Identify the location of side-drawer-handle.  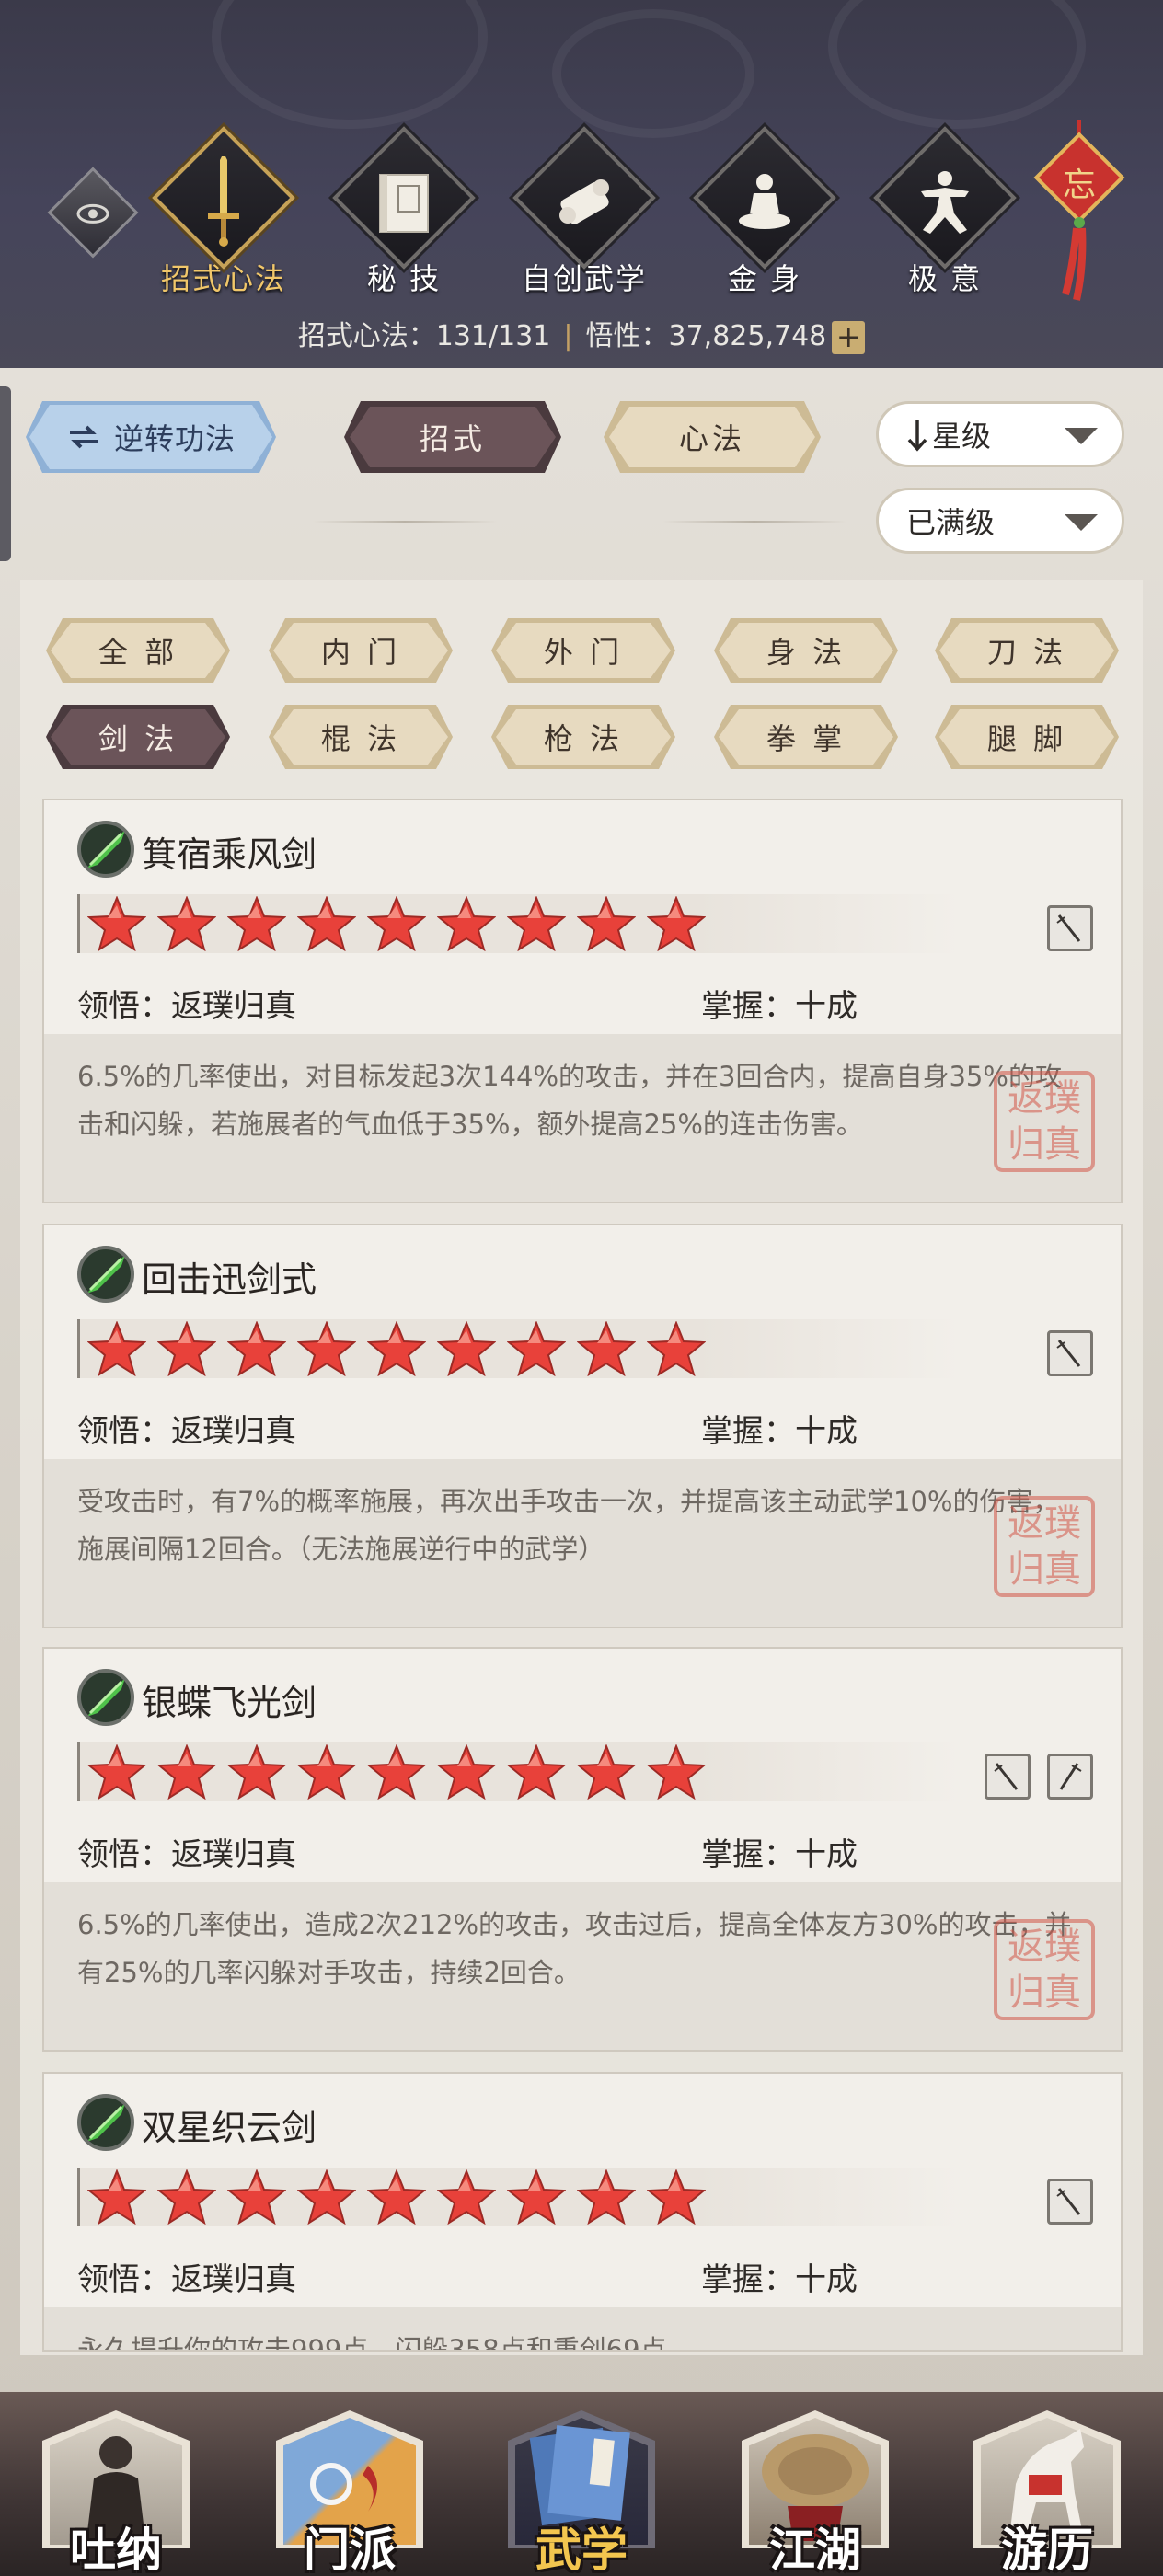
(5, 473).